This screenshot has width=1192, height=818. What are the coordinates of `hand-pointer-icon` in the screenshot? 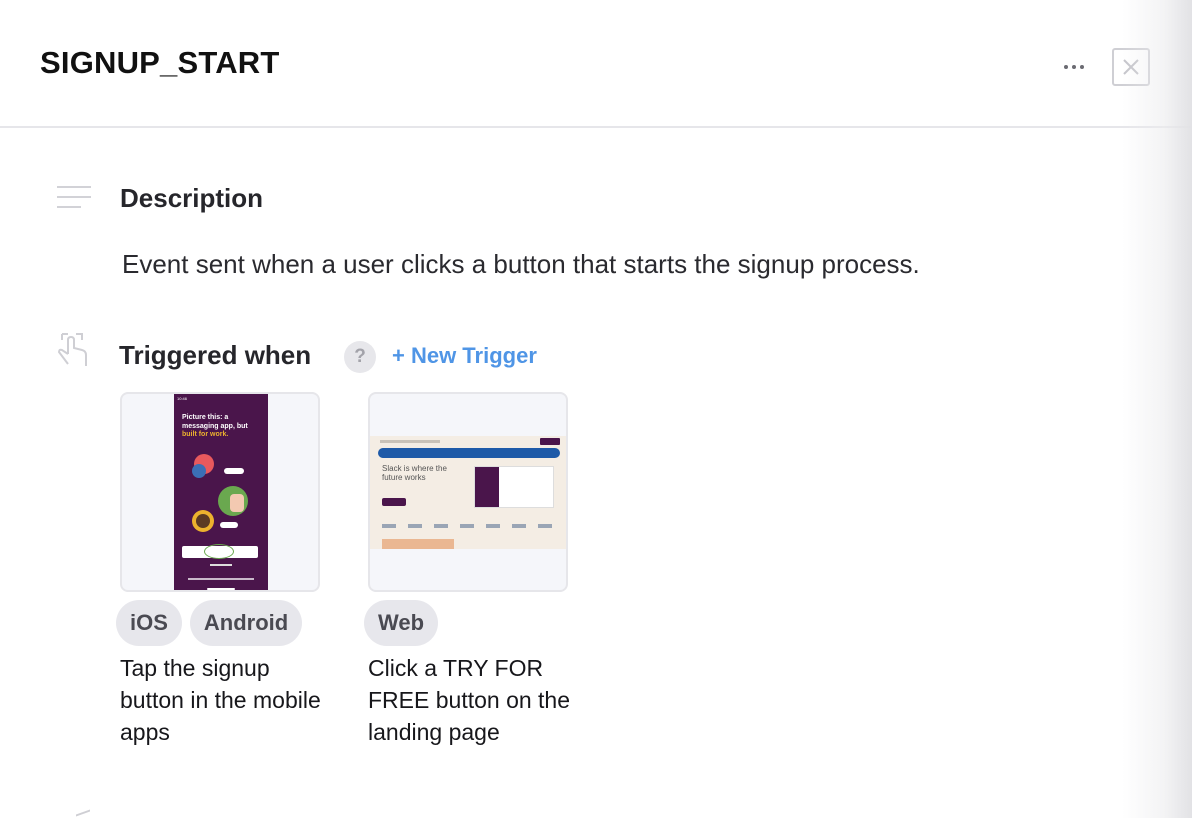 It's located at (73, 349).